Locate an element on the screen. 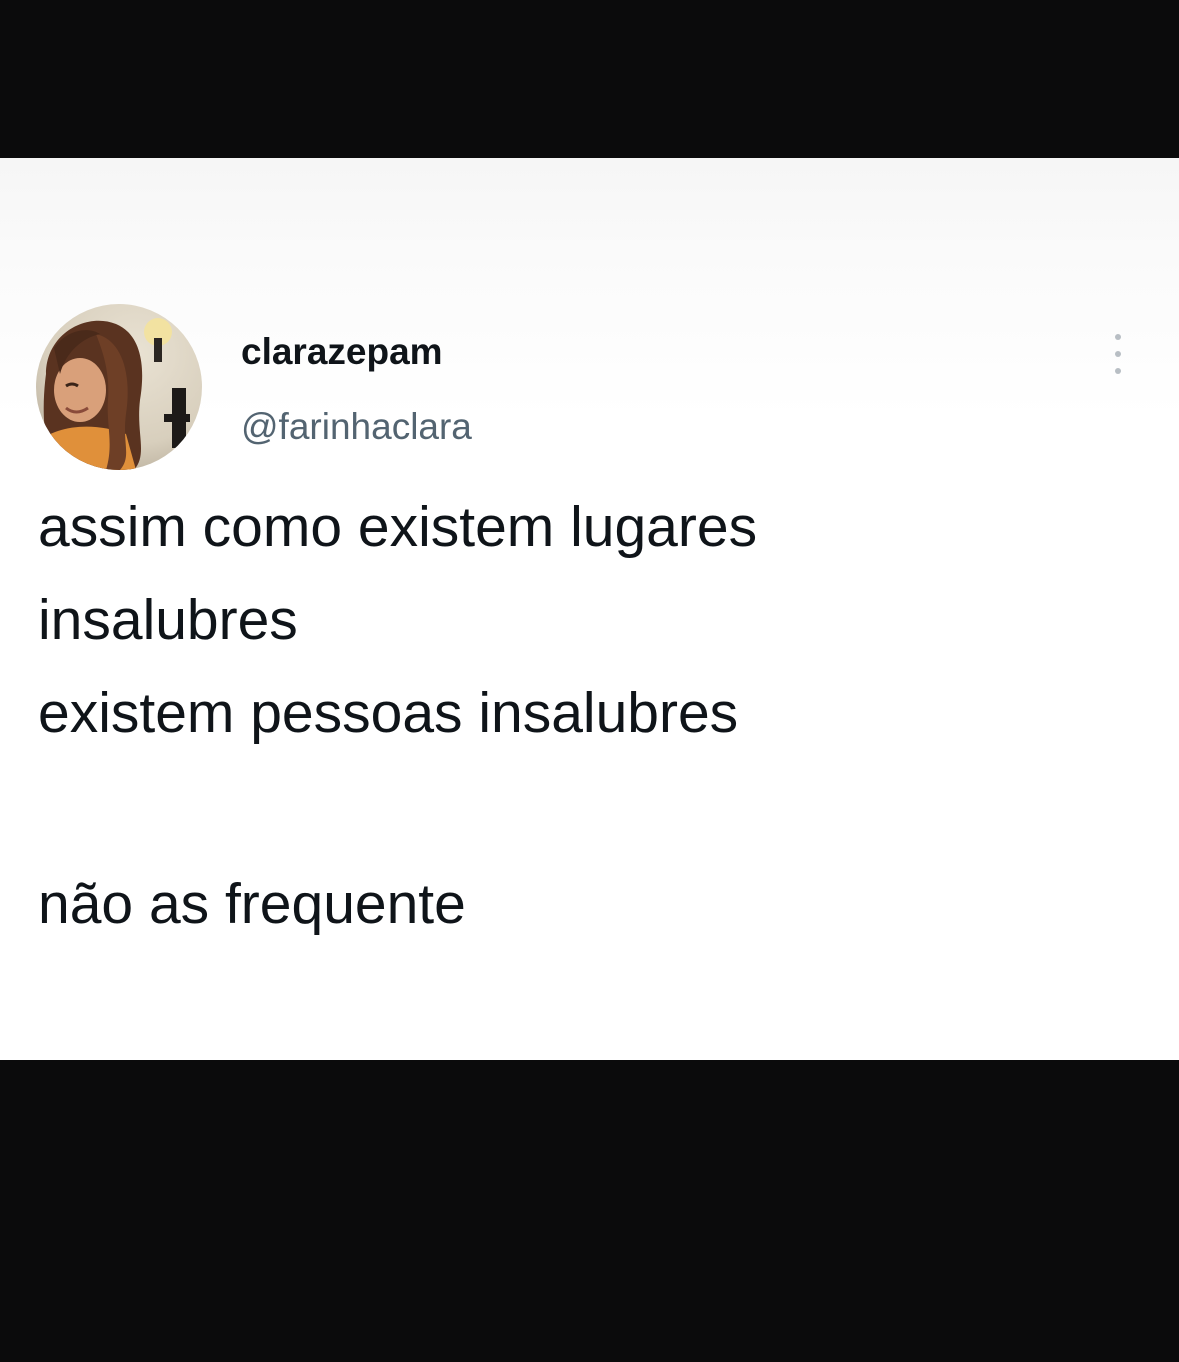  author-avatar is located at coordinates (119, 387).